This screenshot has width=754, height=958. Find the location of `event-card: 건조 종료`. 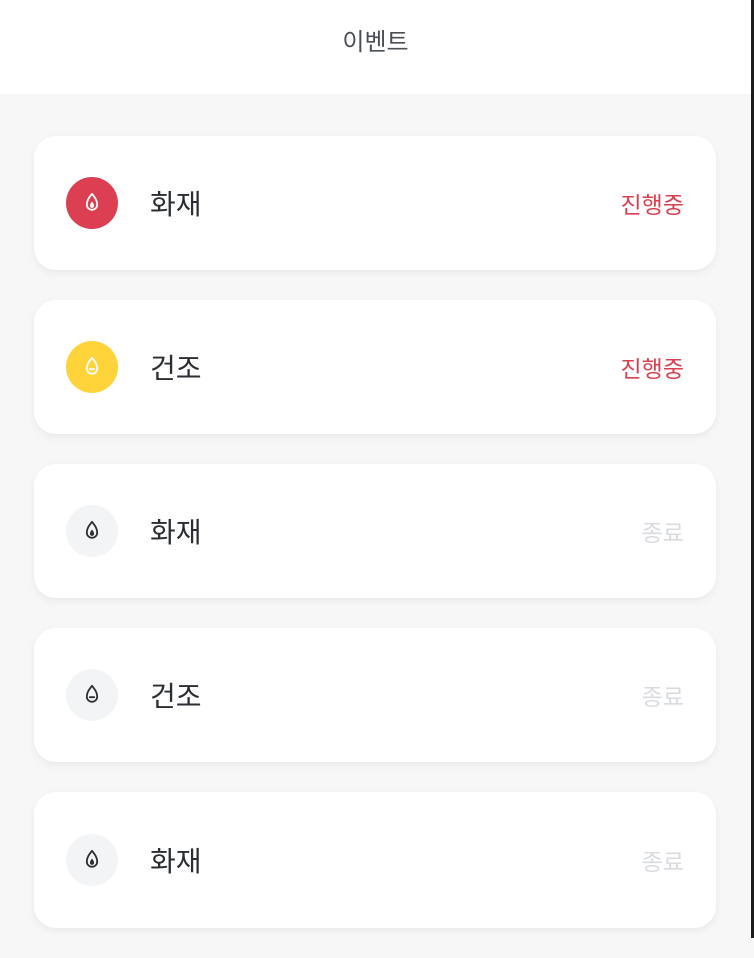

event-card: 건조 종료 is located at coordinates (375, 695).